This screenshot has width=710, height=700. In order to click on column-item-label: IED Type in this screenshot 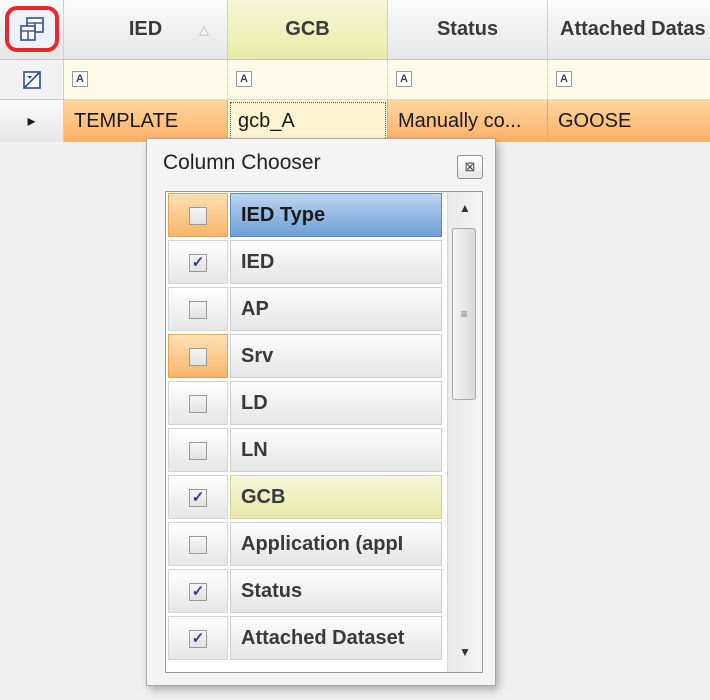, I will do `click(336, 215)`.